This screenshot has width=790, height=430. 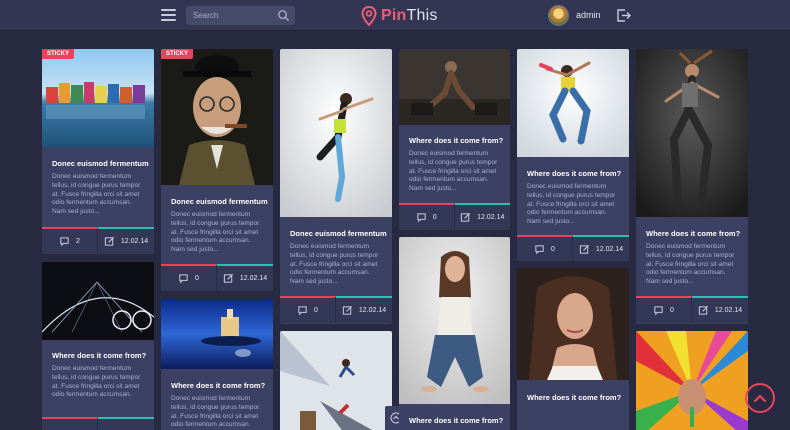 I want to click on comments-button, so click(x=70, y=423).